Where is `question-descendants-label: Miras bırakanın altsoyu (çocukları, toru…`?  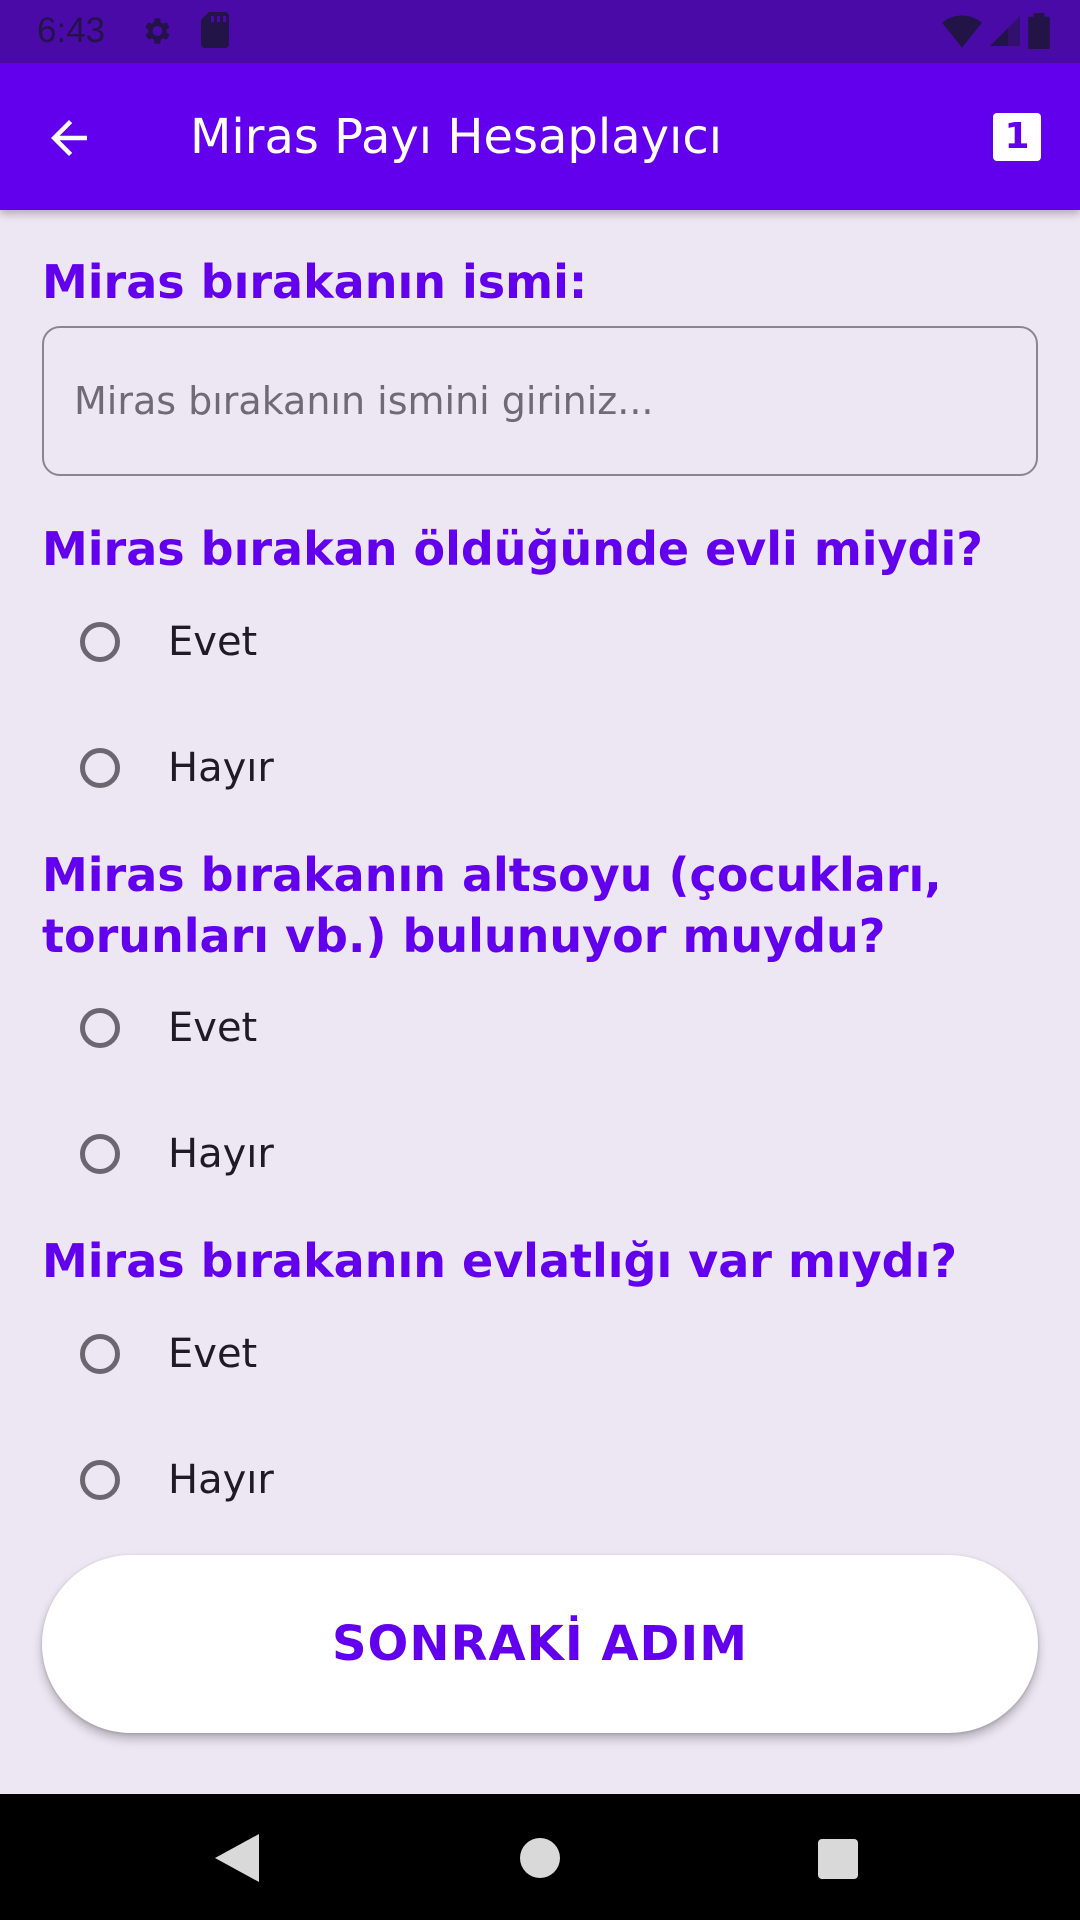 question-descendants-label: Miras bırakanın altsoyu (çocukları, toru… is located at coordinates (492, 905).